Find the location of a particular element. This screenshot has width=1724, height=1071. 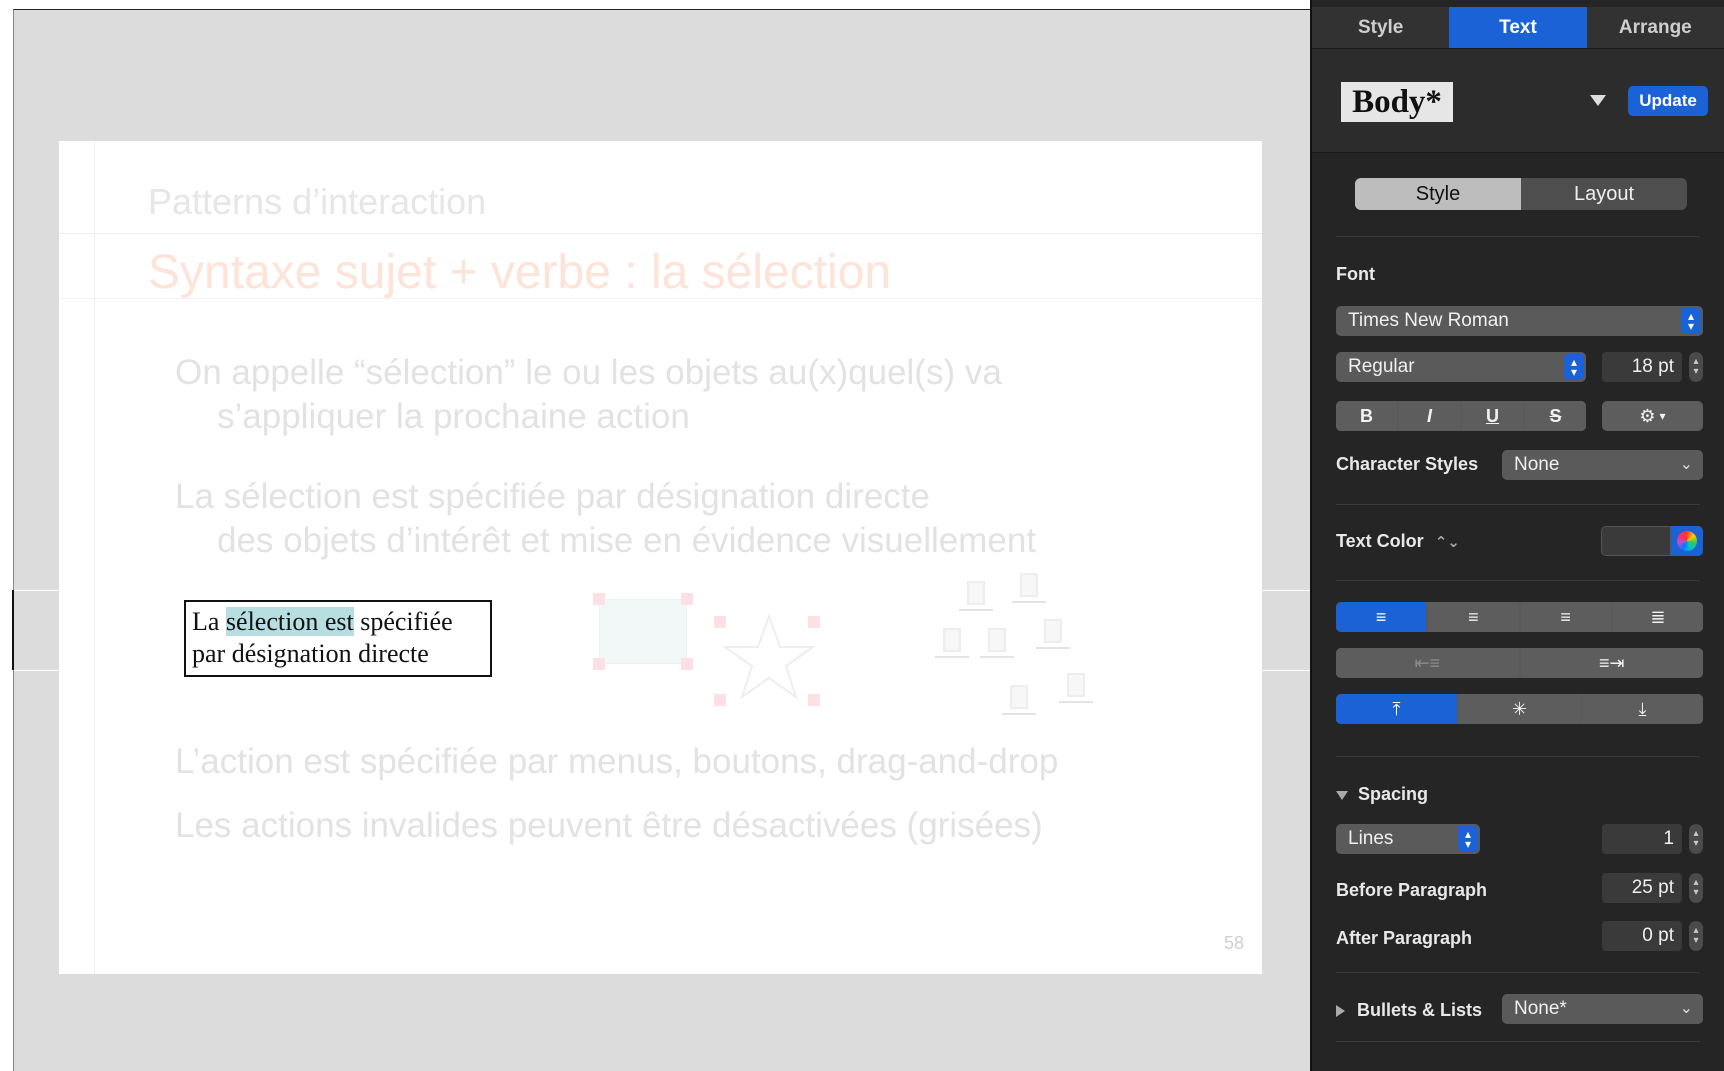

color-picker-button is located at coordinates (1687, 541).